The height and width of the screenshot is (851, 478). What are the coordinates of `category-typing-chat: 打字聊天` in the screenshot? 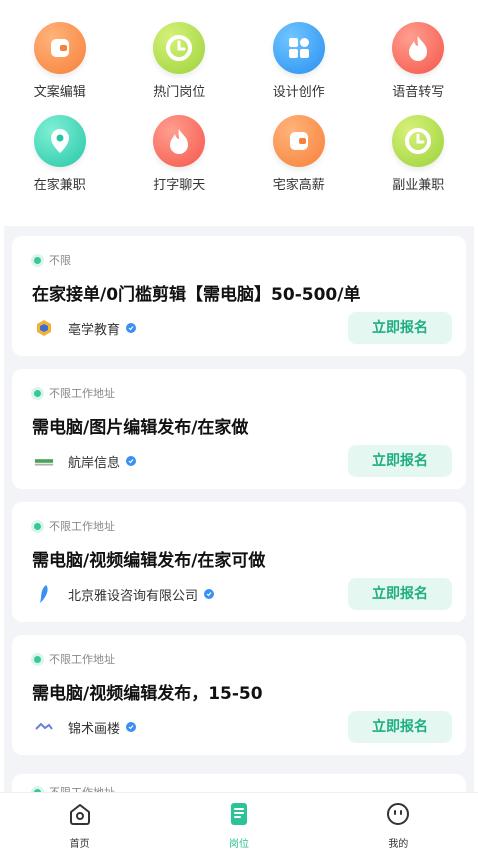 It's located at (180, 155).